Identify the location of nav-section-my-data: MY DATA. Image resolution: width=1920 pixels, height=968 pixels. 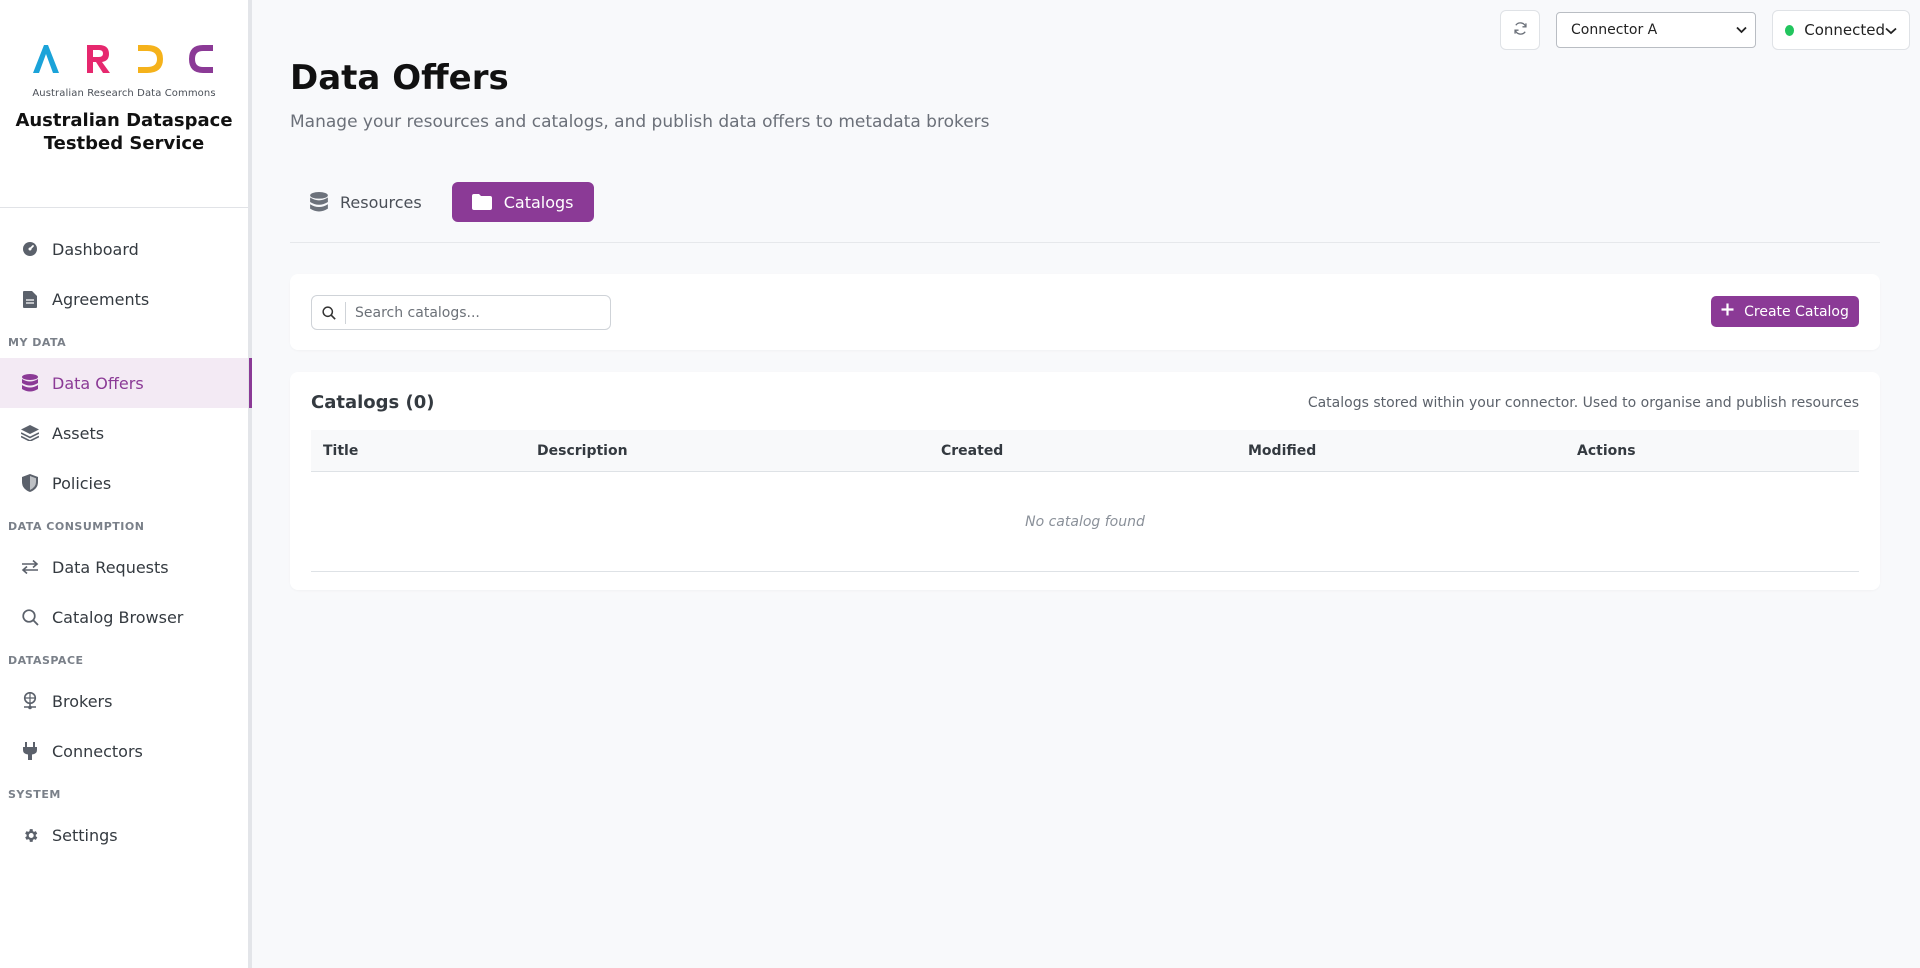
(37, 342).